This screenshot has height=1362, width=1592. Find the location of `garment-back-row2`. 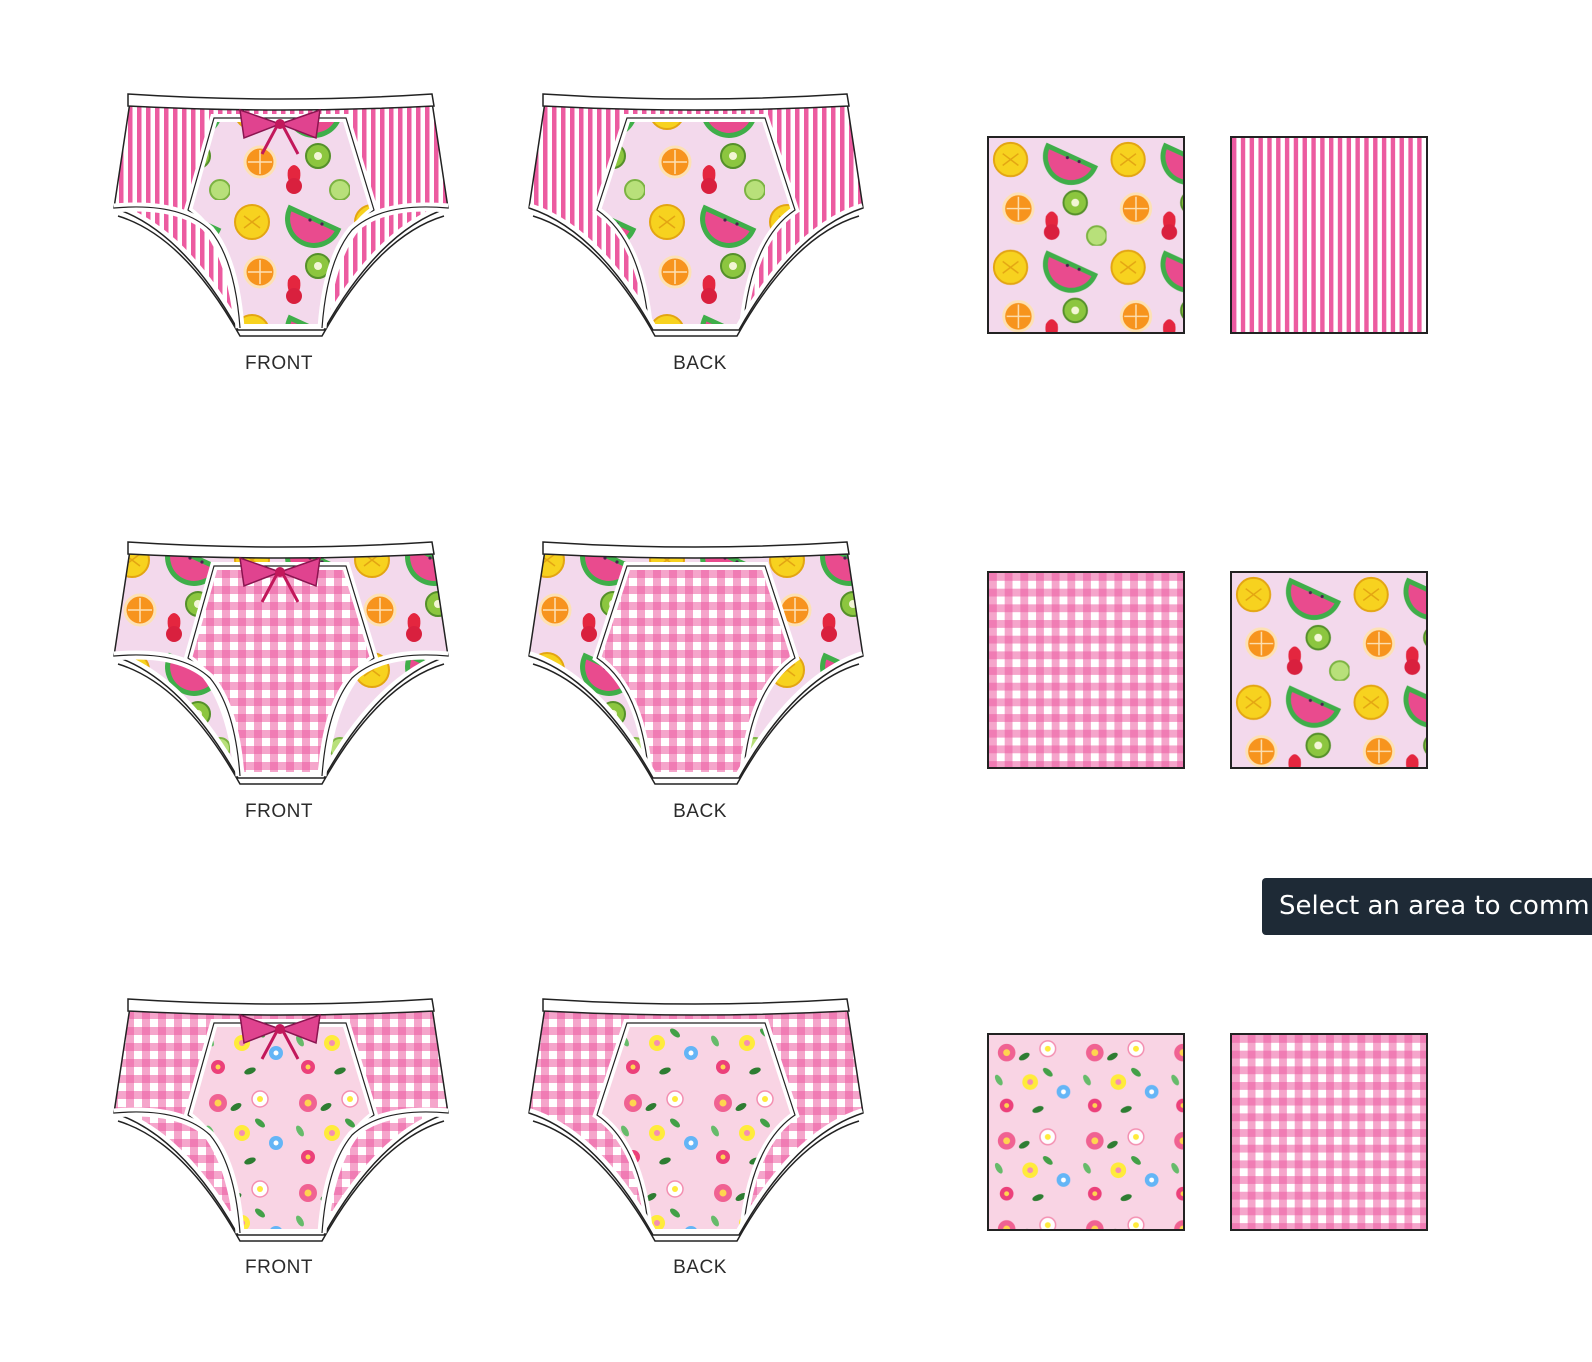

garment-back-row2 is located at coordinates (695, 663).